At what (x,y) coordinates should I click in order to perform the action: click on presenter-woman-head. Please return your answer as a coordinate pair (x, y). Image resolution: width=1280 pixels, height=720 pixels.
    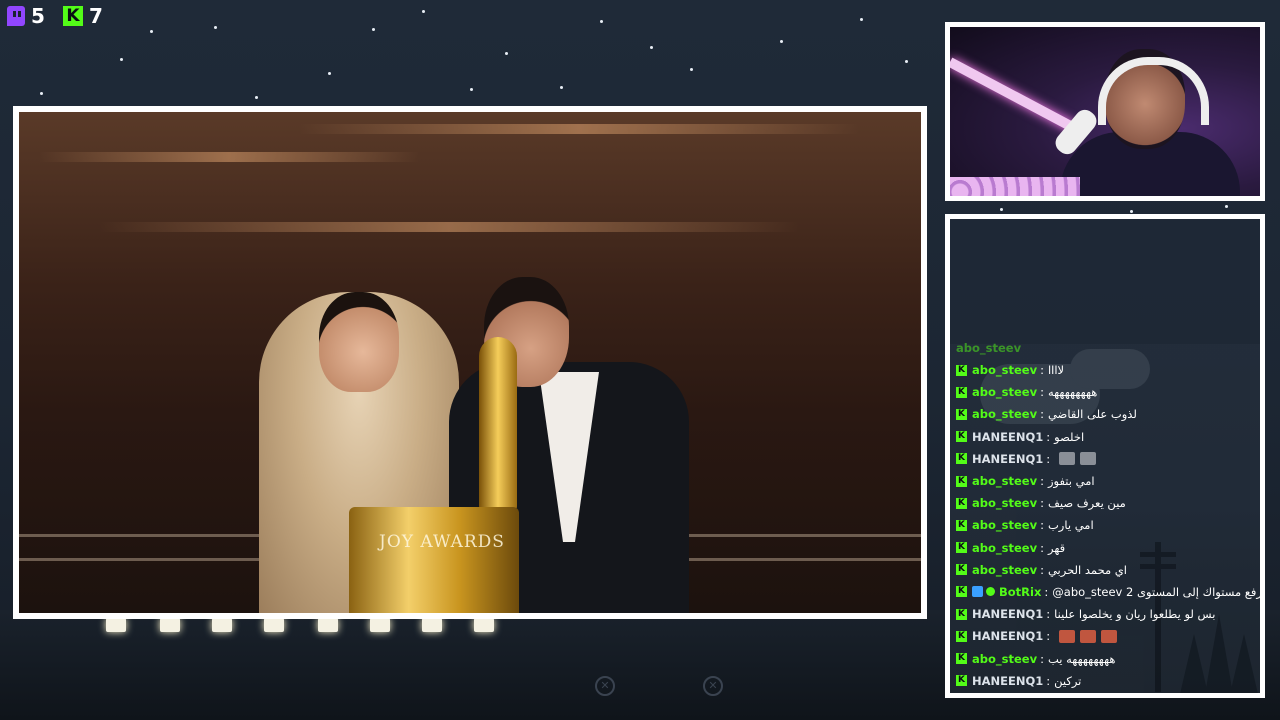
    Looking at the image, I should click on (359, 342).